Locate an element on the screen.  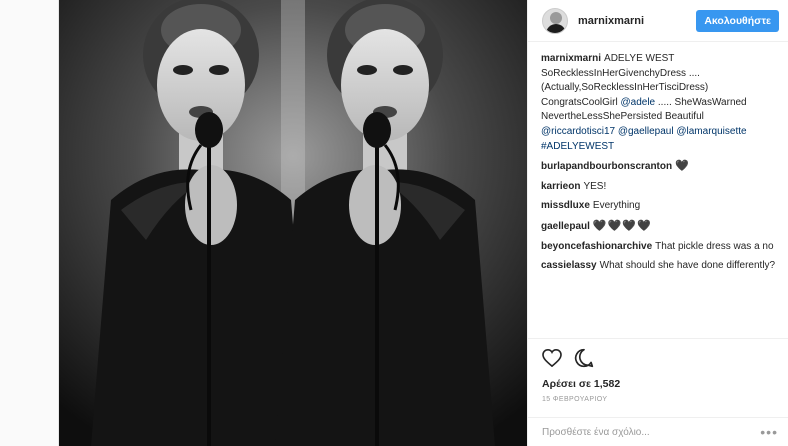
comment-text: That pickle dress was a no is located at coordinates (714, 246).